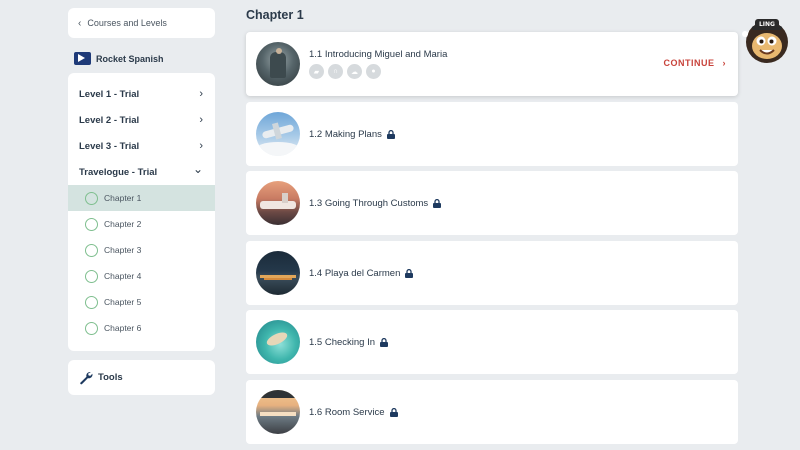  What do you see at coordinates (123, 276) in the screenshot?
I see `chapter-label: Chapter 4` at bounding box center [123, 276].